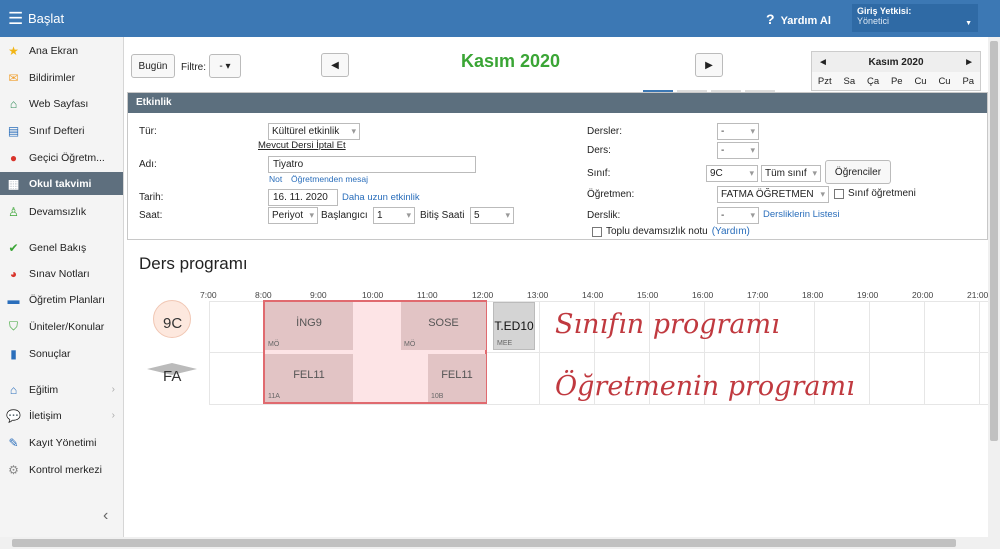 This screenshot has height=549, width=1000. Describe the element at coordinates (113, 389) in the screenshot. I see `chevron-right-icon: ›` at that location.